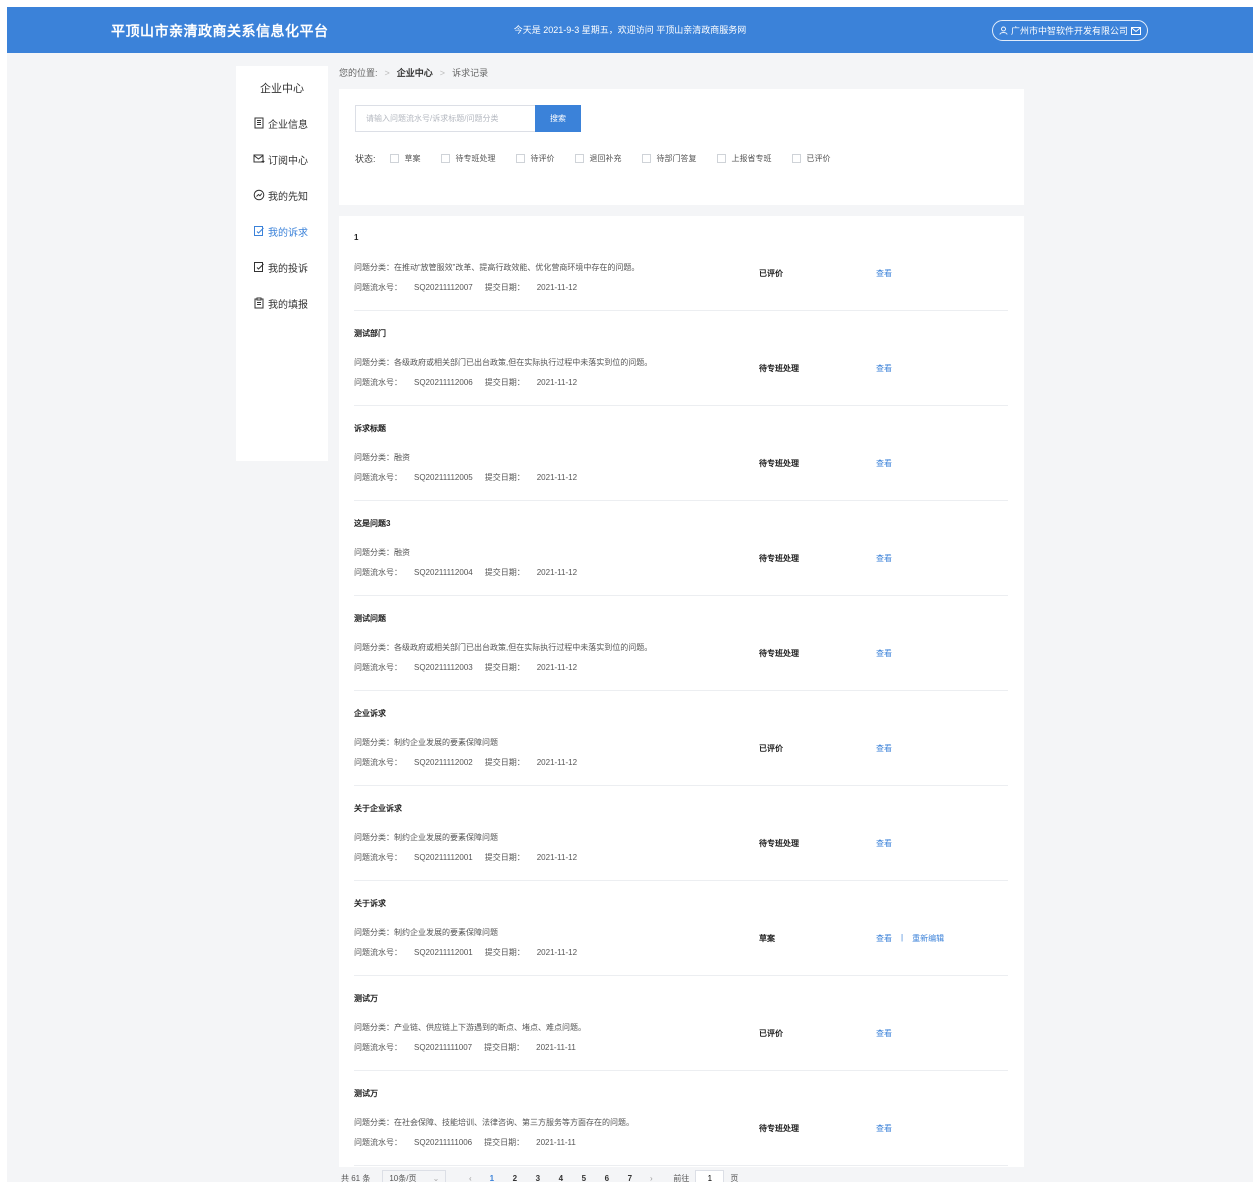 This screenshot has height=1182, width=1253. I want to click on status-checkbox: 草案, so click(405, 158).